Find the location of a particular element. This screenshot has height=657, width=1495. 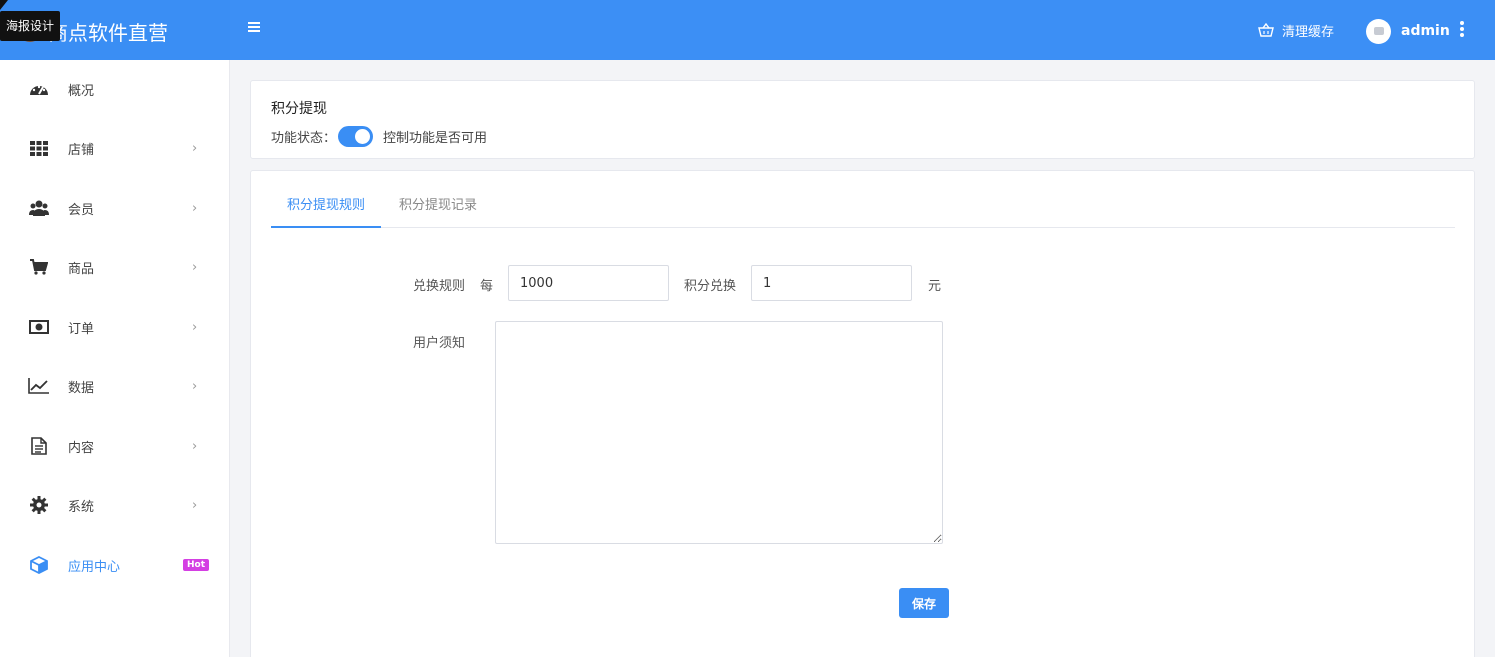

cube-icon is located at coordinates (39, 565).